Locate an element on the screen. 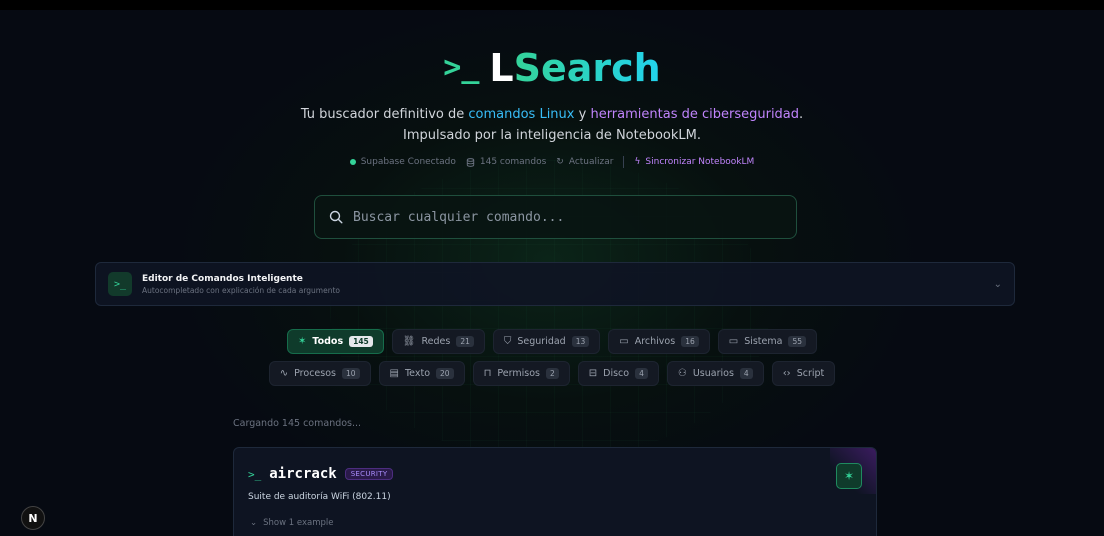 The image size is (1104, 536). tagline-security-link: herramientas de ciberseguridad is located at coordinates (694, 114).